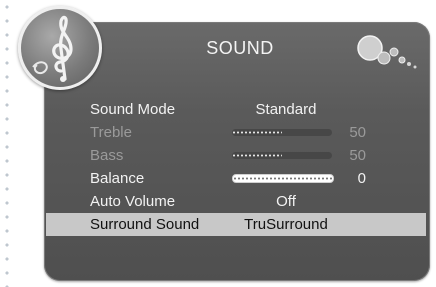 The width and height of the screenshot is (436, 287). Describe the element at coordinates (111, 132) in the screenshot. I see `menu-item-label: Treble` at that location.